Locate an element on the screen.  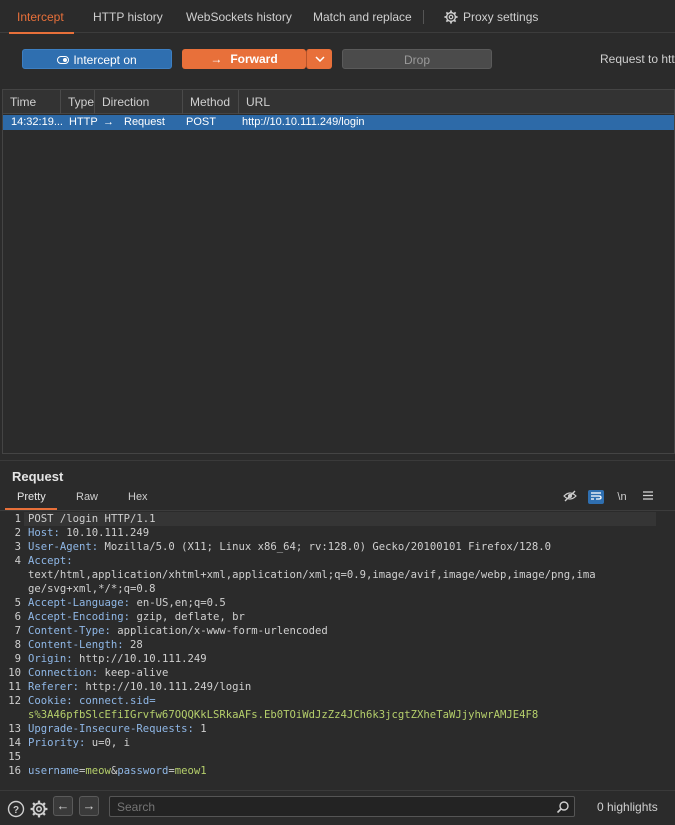
header-line: Priority: u=0, i is located at coordinates (79, 743).